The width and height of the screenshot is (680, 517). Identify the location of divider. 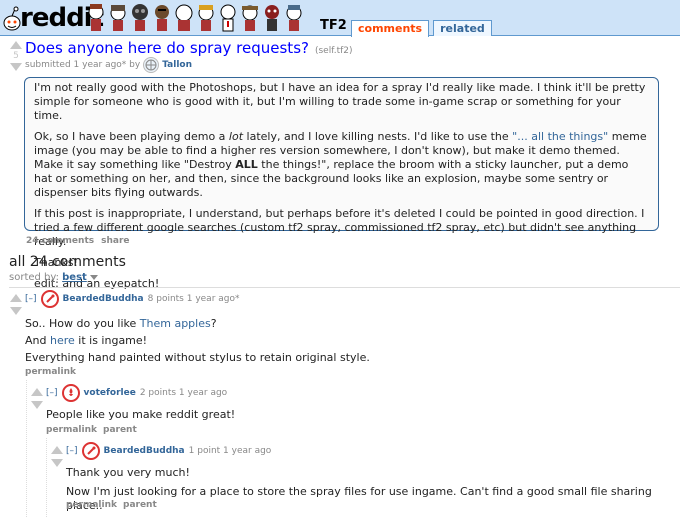
(344, 287).